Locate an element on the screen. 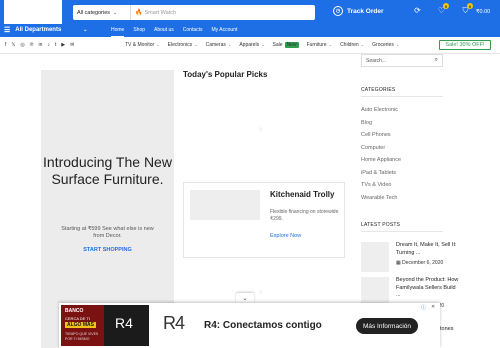 The width and height of the screenshot is (500, 348). tumblr-icon: t is located at coordinates (55, 45).